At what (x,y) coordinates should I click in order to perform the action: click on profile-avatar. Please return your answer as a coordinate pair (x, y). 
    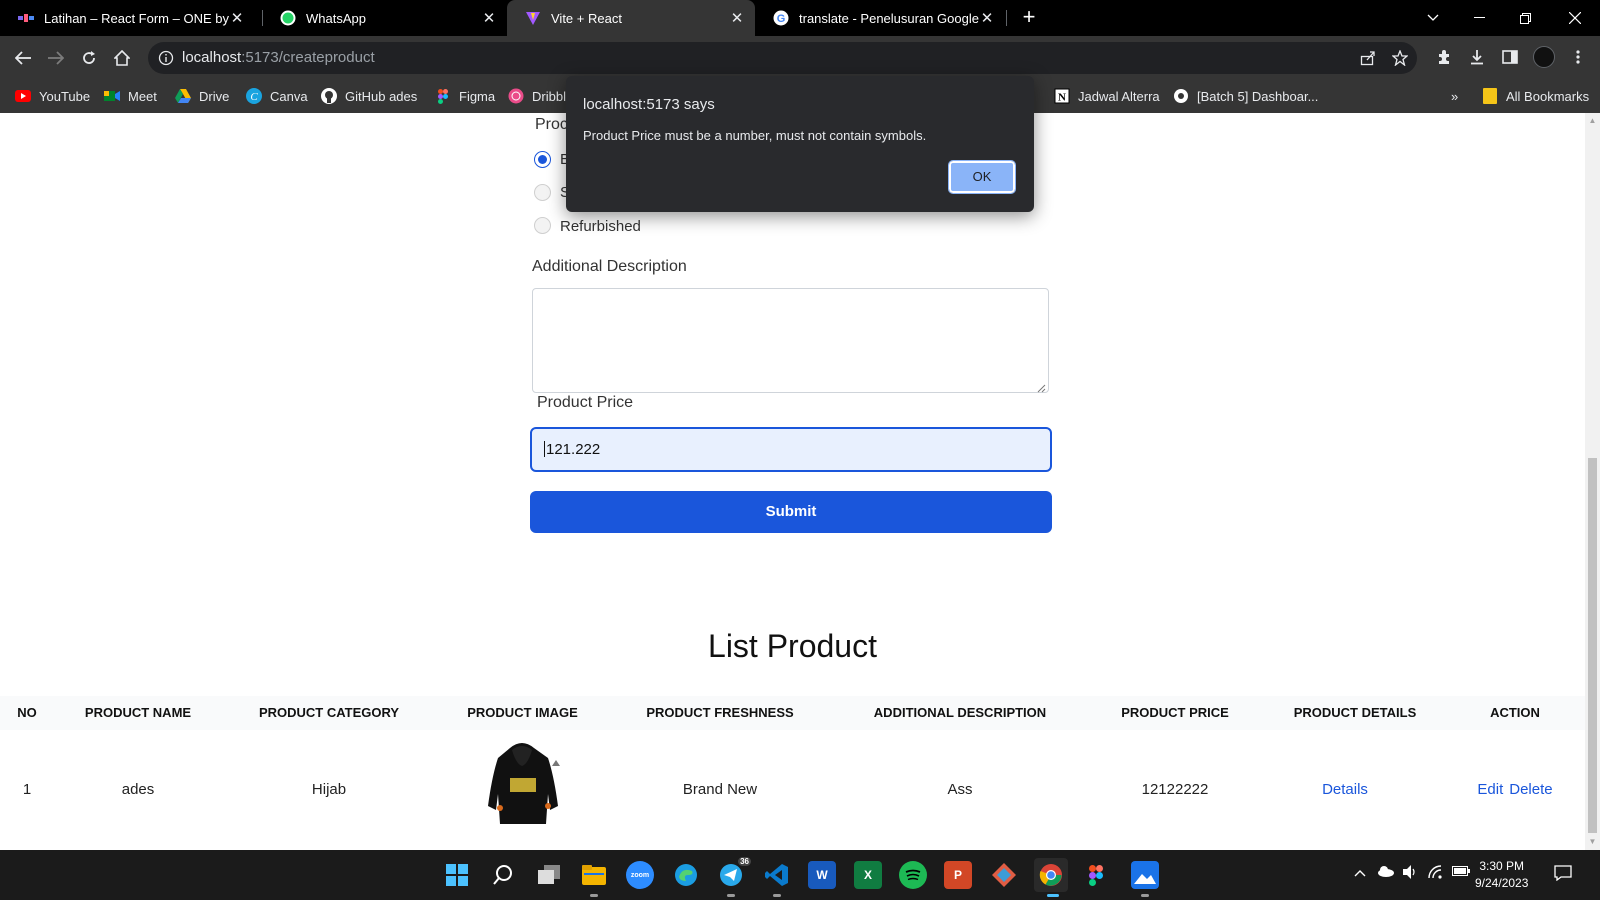
    Looking at the image, I should click on (1544, 57).